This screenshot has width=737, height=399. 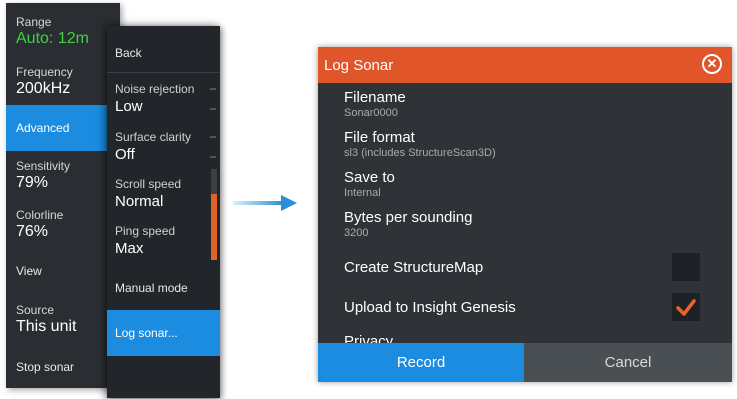 What do you see at coordinates (153, 137) in the screenshot?
I see `surface-clarity-label: Surface clarity` at bounding box center [153, 137].